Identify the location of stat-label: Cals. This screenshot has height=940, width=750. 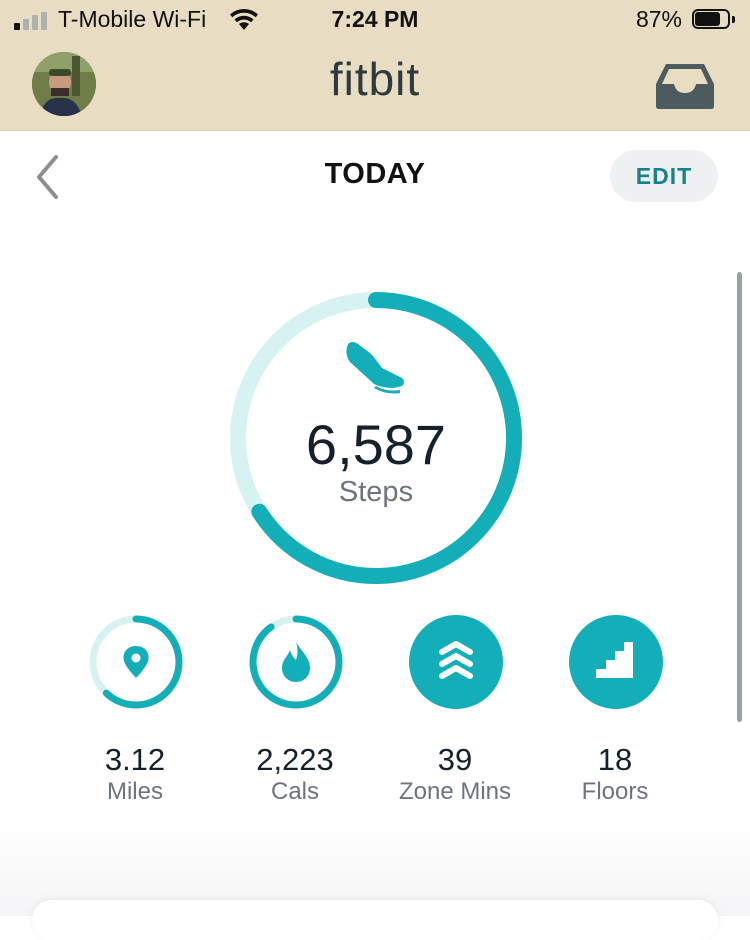
(294, 791).